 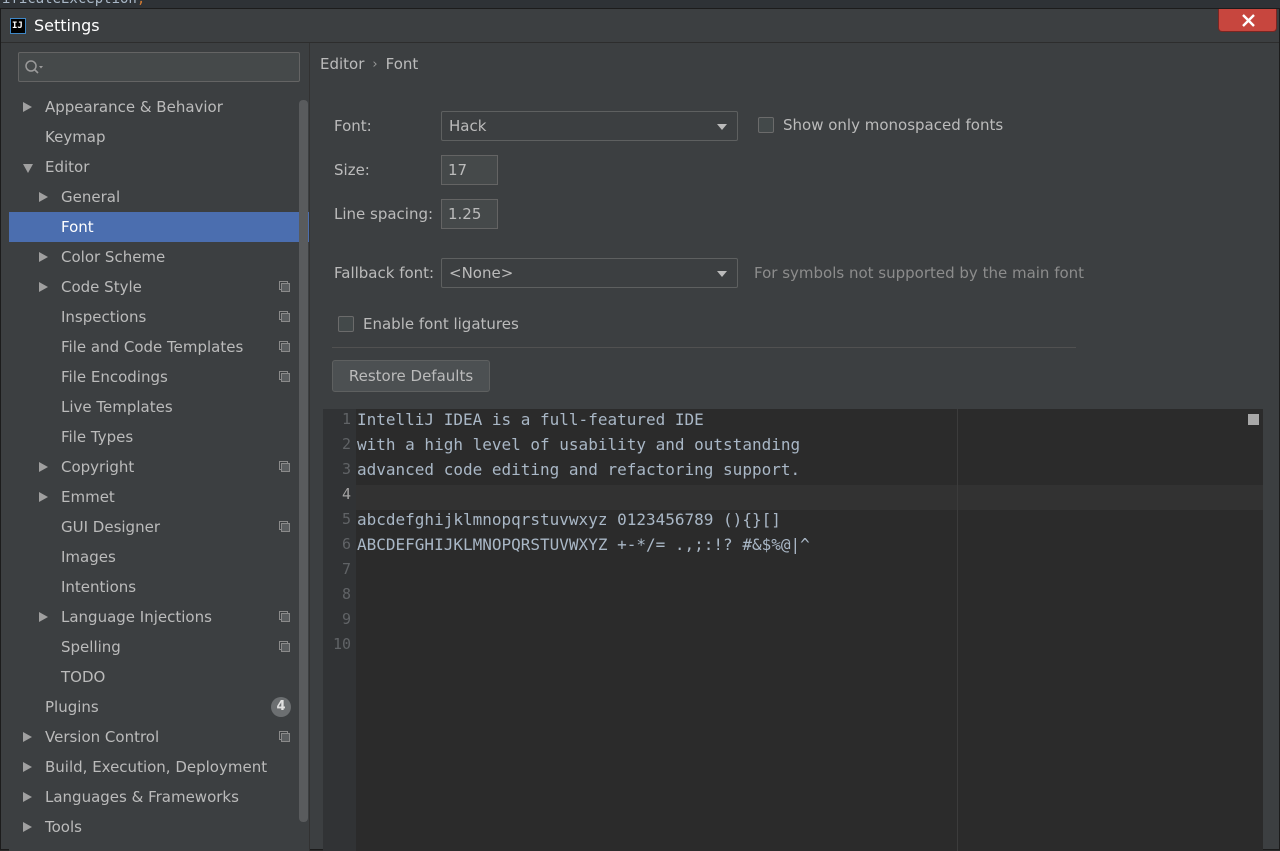 I want to click on sidebar-item-label: File and Code Templates, so click(x=152, y=347).